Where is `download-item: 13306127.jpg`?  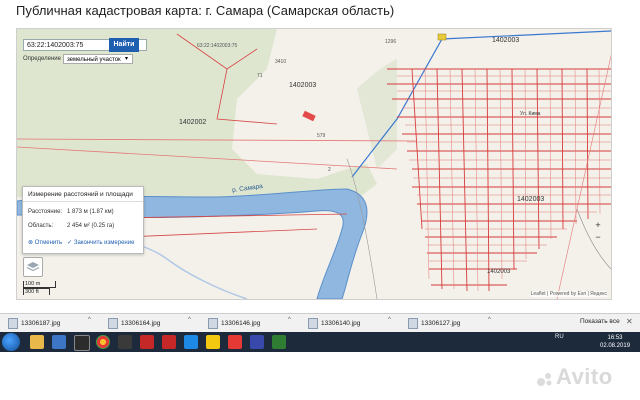
download-item: 13306127.jpg is located at coordinates (434, 323).